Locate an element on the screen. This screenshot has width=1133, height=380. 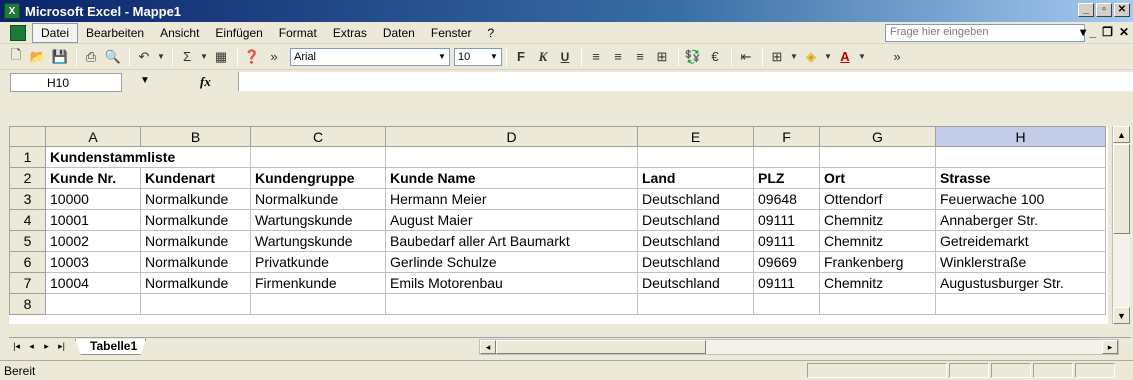
scroll-right-icon: ▸ is located at coordinates (1110, 347).